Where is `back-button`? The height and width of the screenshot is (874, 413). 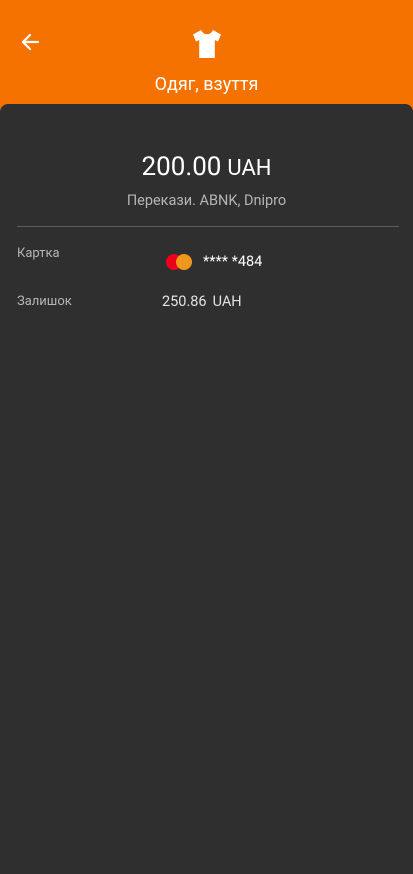 back-button is located at coordinates (30, 42).